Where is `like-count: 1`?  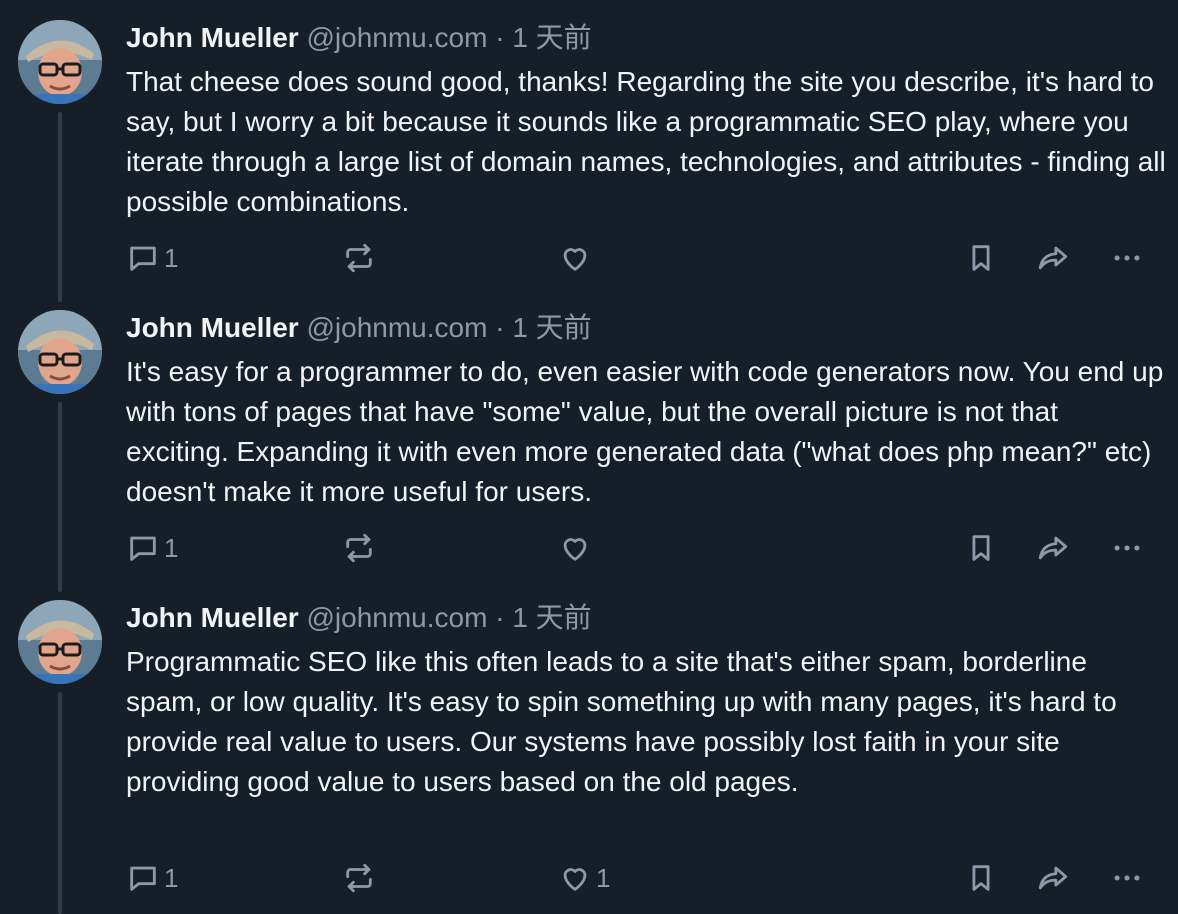 like-count: 1 is located at coordinates (603, 877).